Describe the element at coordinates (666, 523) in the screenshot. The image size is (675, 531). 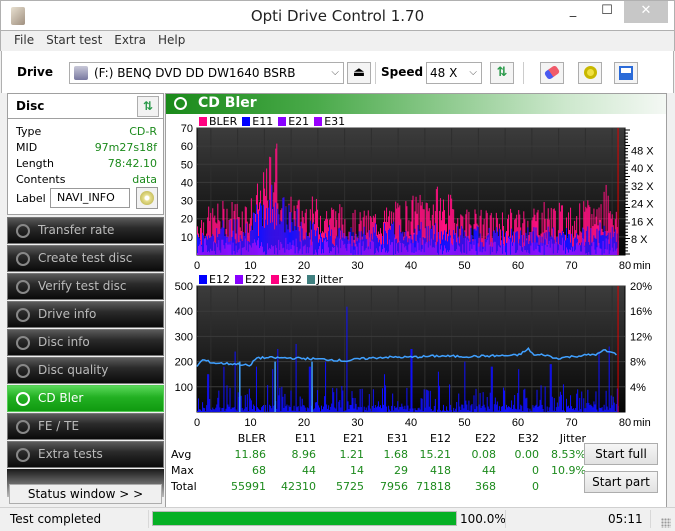
I see `resize-grip` at that location.